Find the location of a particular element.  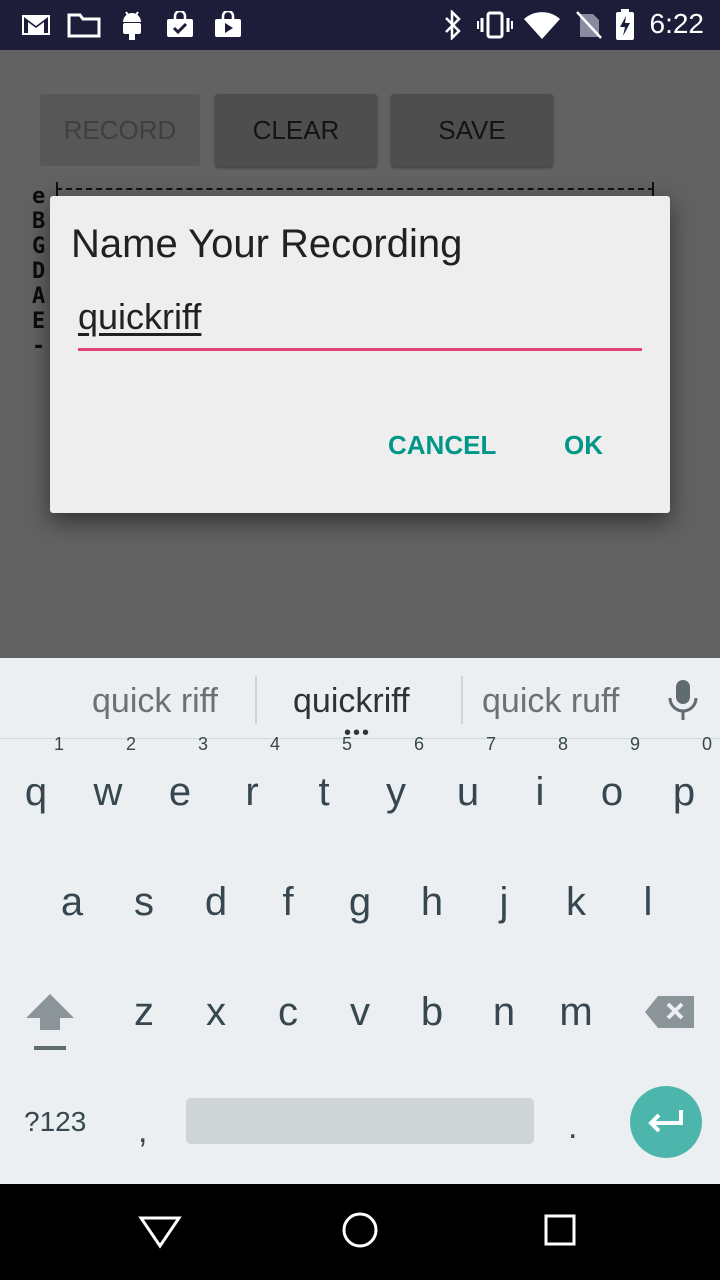

key-x: x is located at coordinates (216, 1012).